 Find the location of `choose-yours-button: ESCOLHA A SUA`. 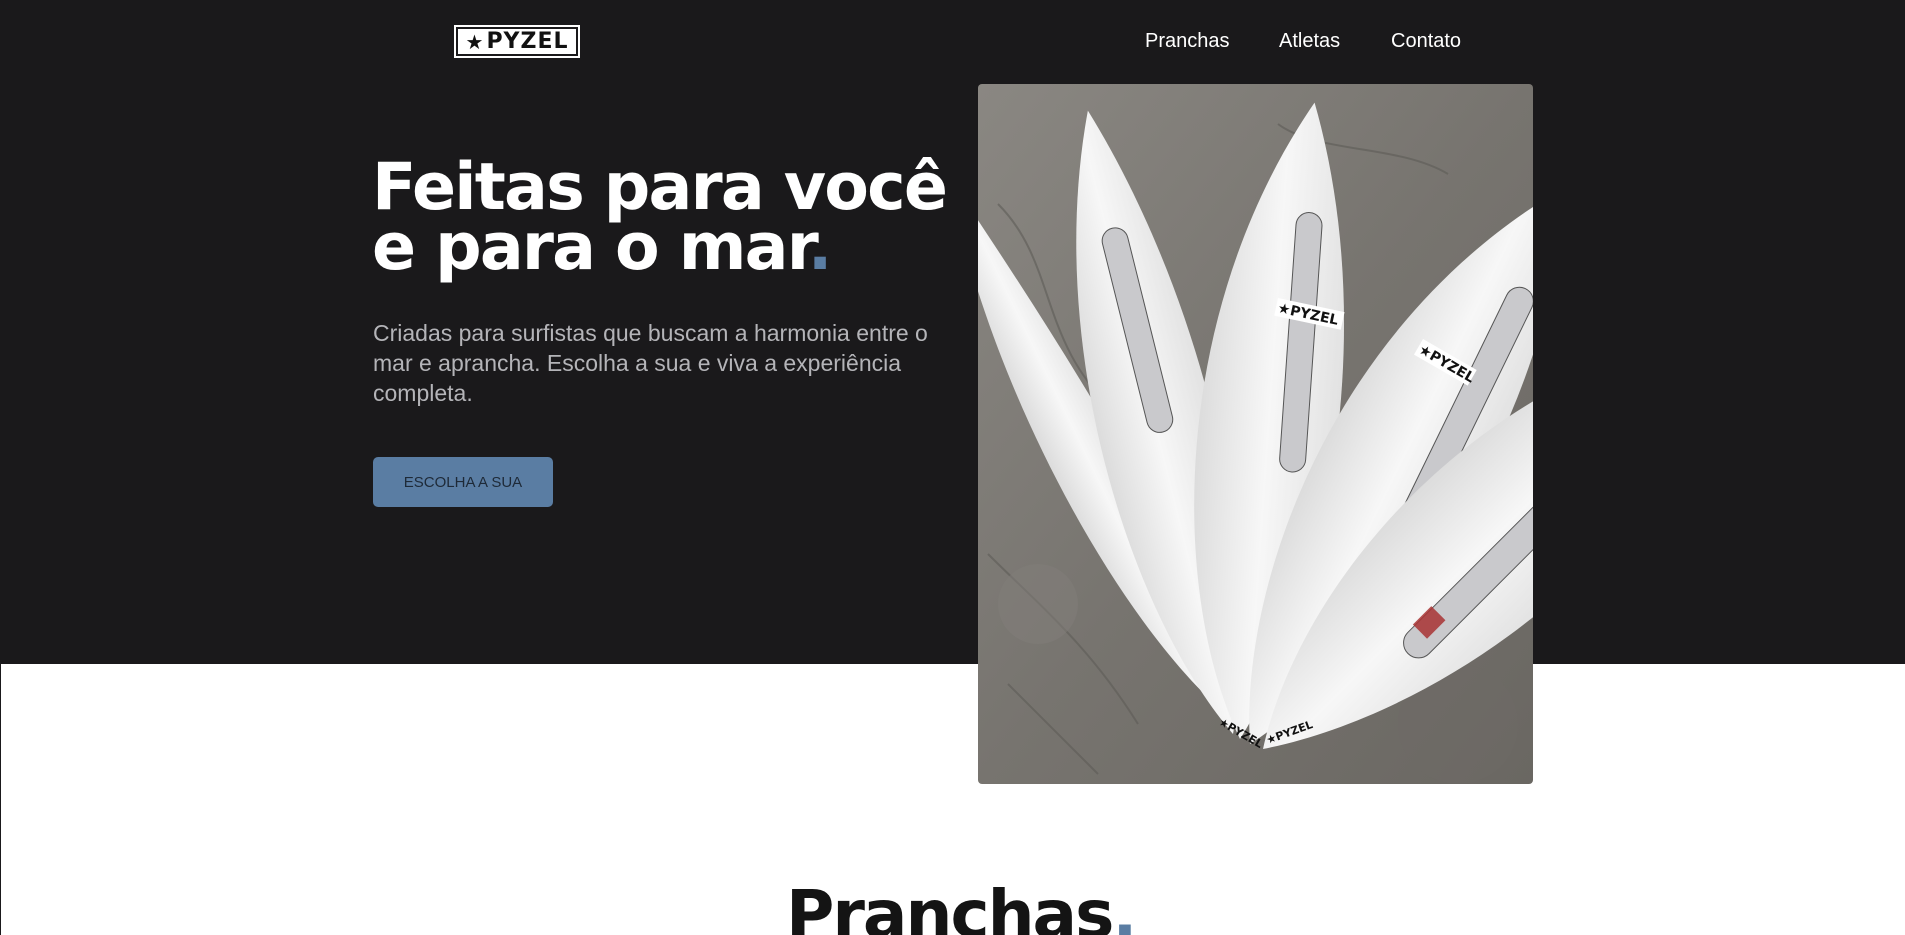

choose-yours-button: ESCOLHA A SUA is located at coordinates (463, 482).